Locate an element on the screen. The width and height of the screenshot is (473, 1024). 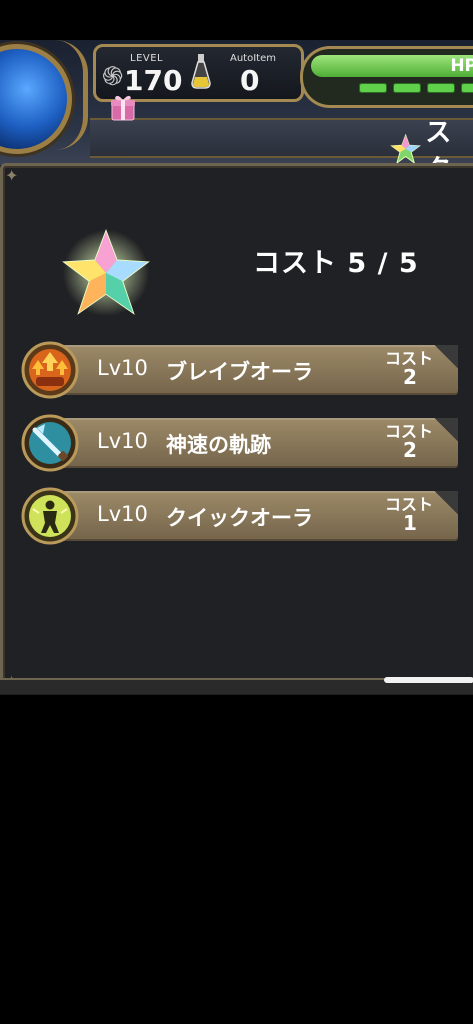
skill-name: ブレイブオーラ is located at coordinates (239, 372).